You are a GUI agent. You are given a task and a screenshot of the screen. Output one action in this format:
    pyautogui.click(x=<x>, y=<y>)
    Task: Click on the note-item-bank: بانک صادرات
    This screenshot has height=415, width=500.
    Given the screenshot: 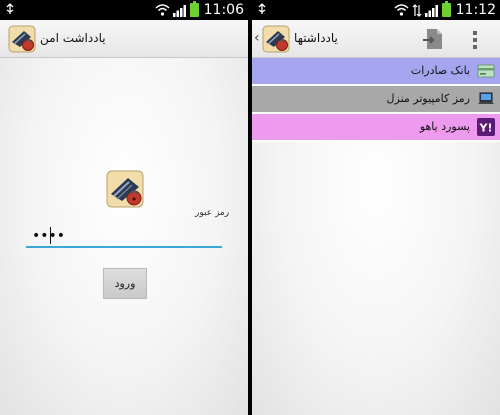 What is the action you would take?
    pyautogui.click(x=376, y=72)
    